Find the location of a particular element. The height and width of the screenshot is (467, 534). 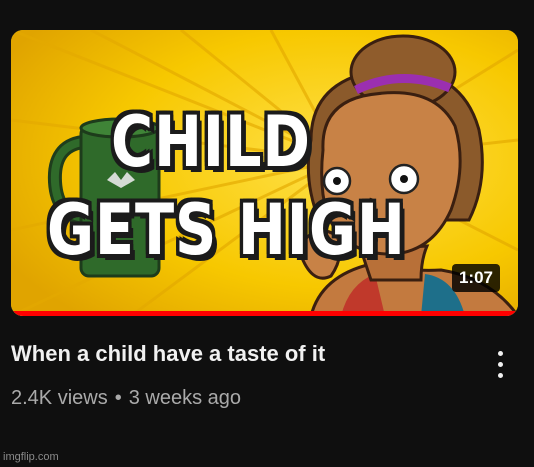

upload-age: 3 weeks ago is located at coordinates (185, 398).